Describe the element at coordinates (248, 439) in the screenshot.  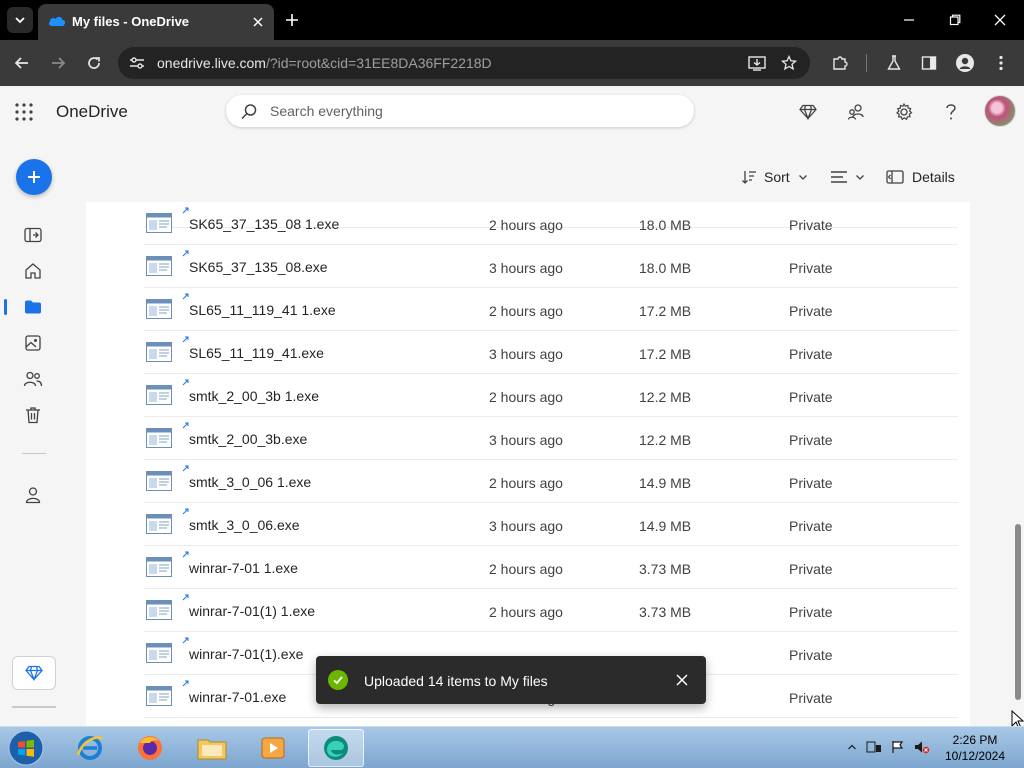
I see `file-name: smtk_2_00_3b.exe` at that location.